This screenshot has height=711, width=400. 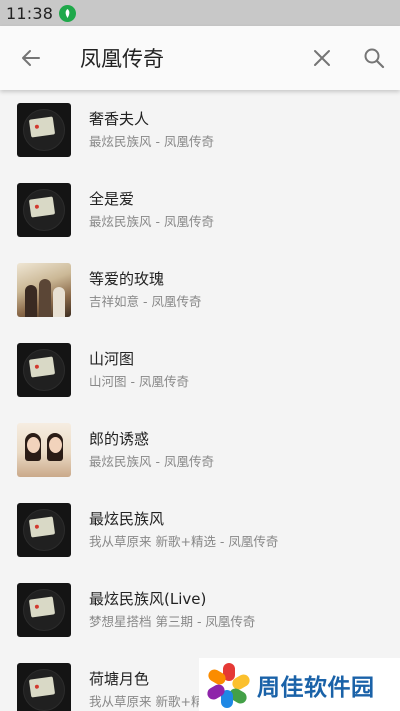 I want to click on close-icon, so click(x=322, y=58).